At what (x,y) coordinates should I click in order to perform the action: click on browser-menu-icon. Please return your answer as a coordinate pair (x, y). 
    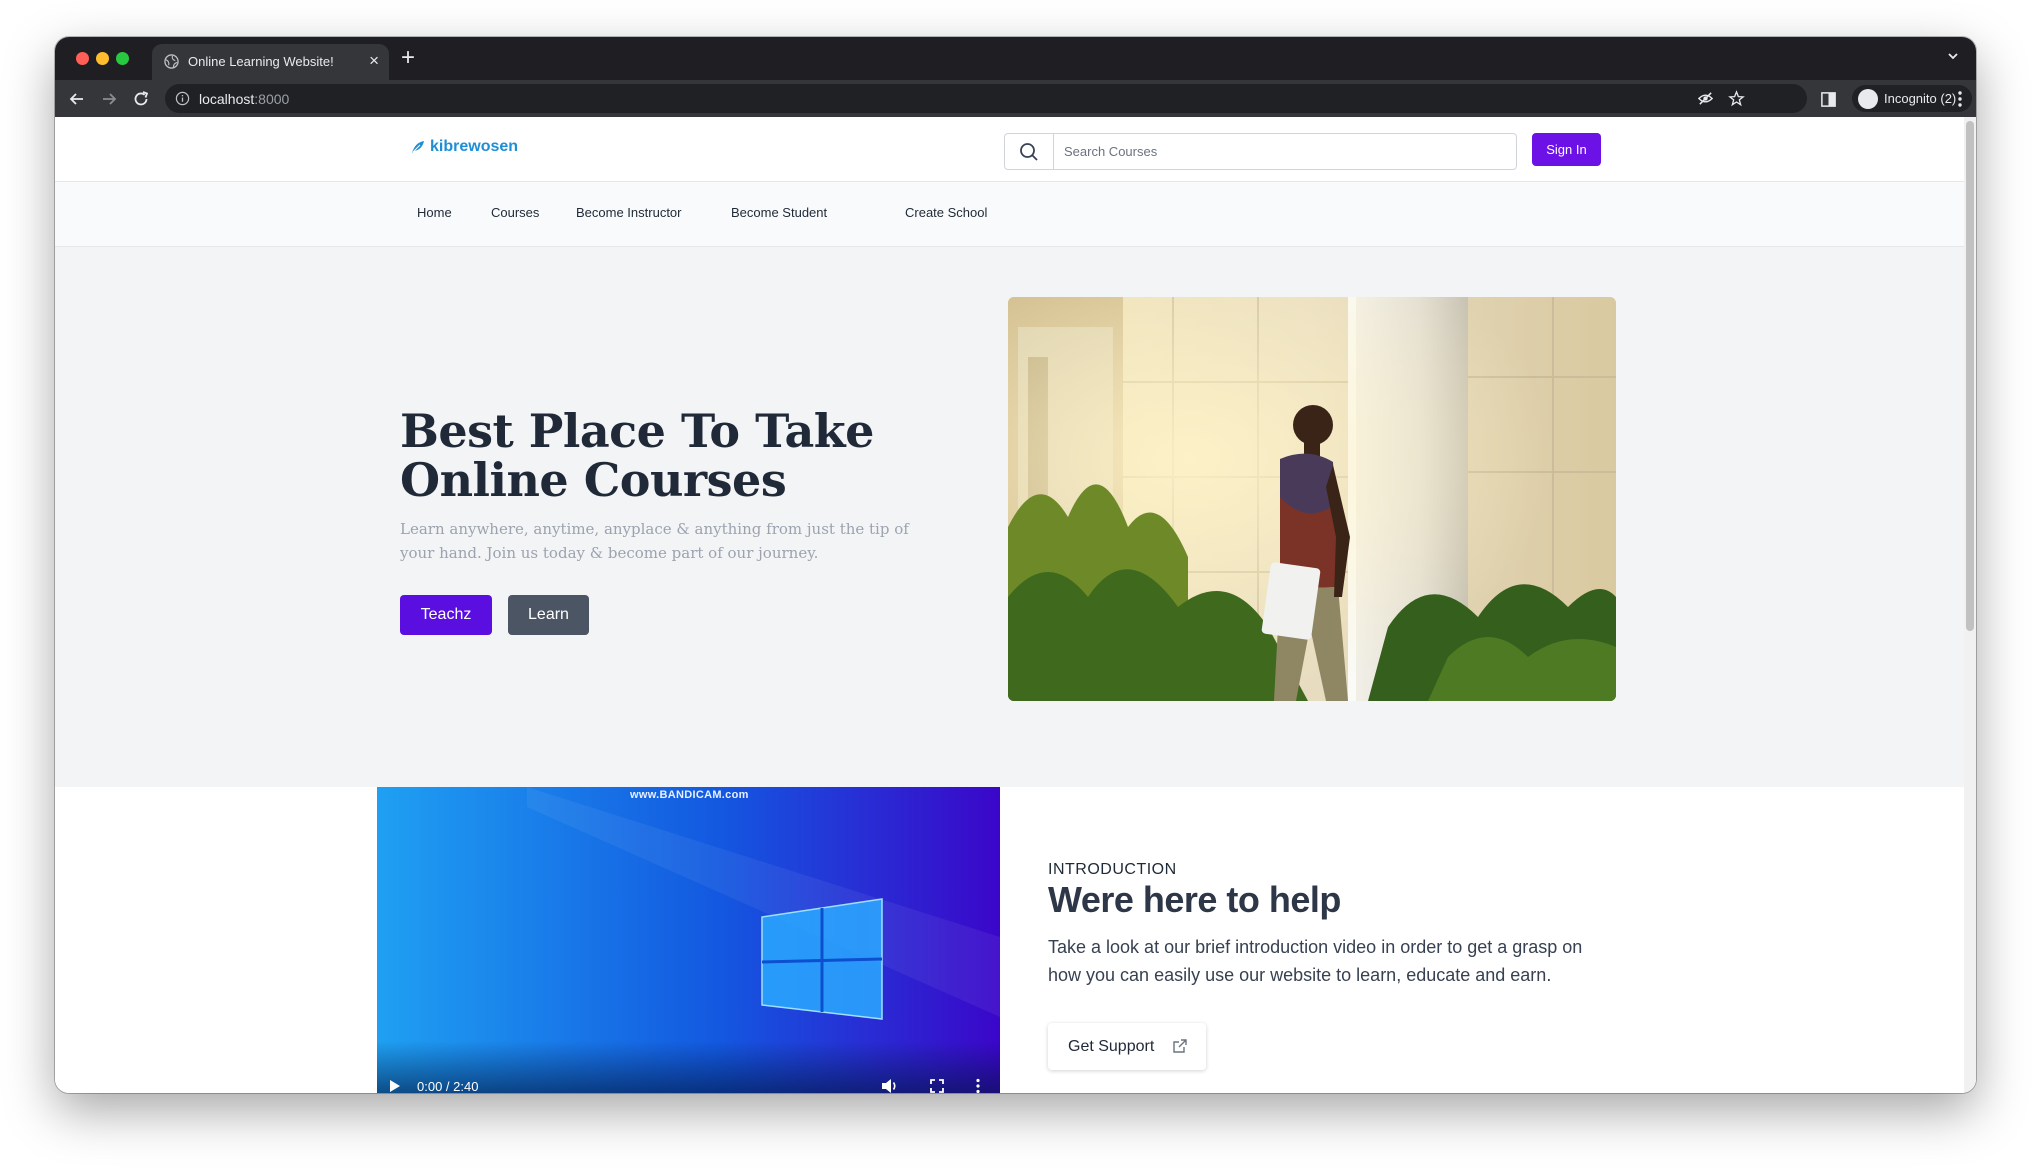
    Looking at the image, I should click on (1960, 99).